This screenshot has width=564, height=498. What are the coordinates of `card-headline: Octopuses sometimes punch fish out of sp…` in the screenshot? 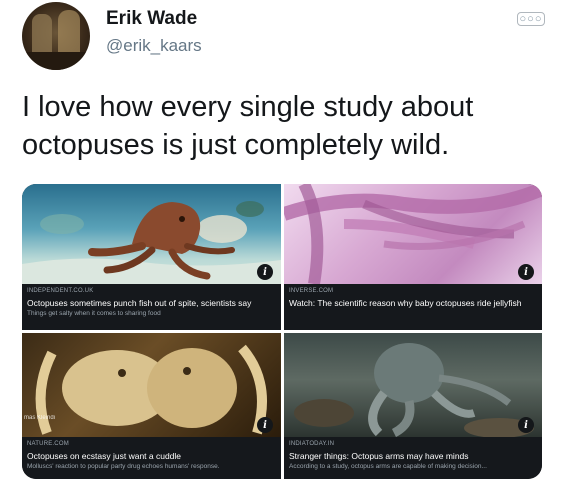 It's located at (139, 303).